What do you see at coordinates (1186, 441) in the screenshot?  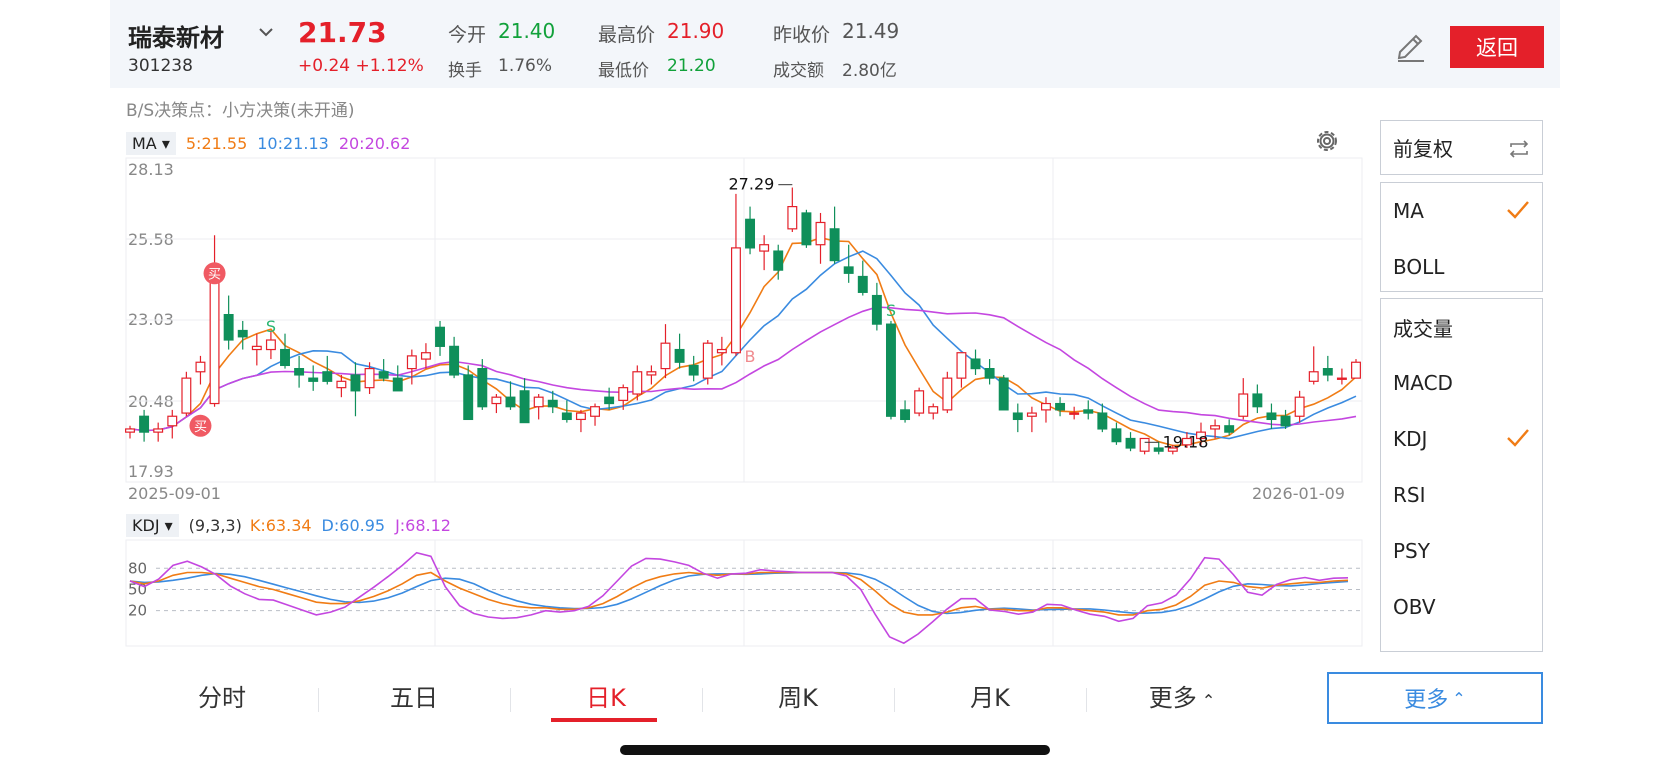 I see `low-marker-label: 19.18` at bounding box center [1186, 441].